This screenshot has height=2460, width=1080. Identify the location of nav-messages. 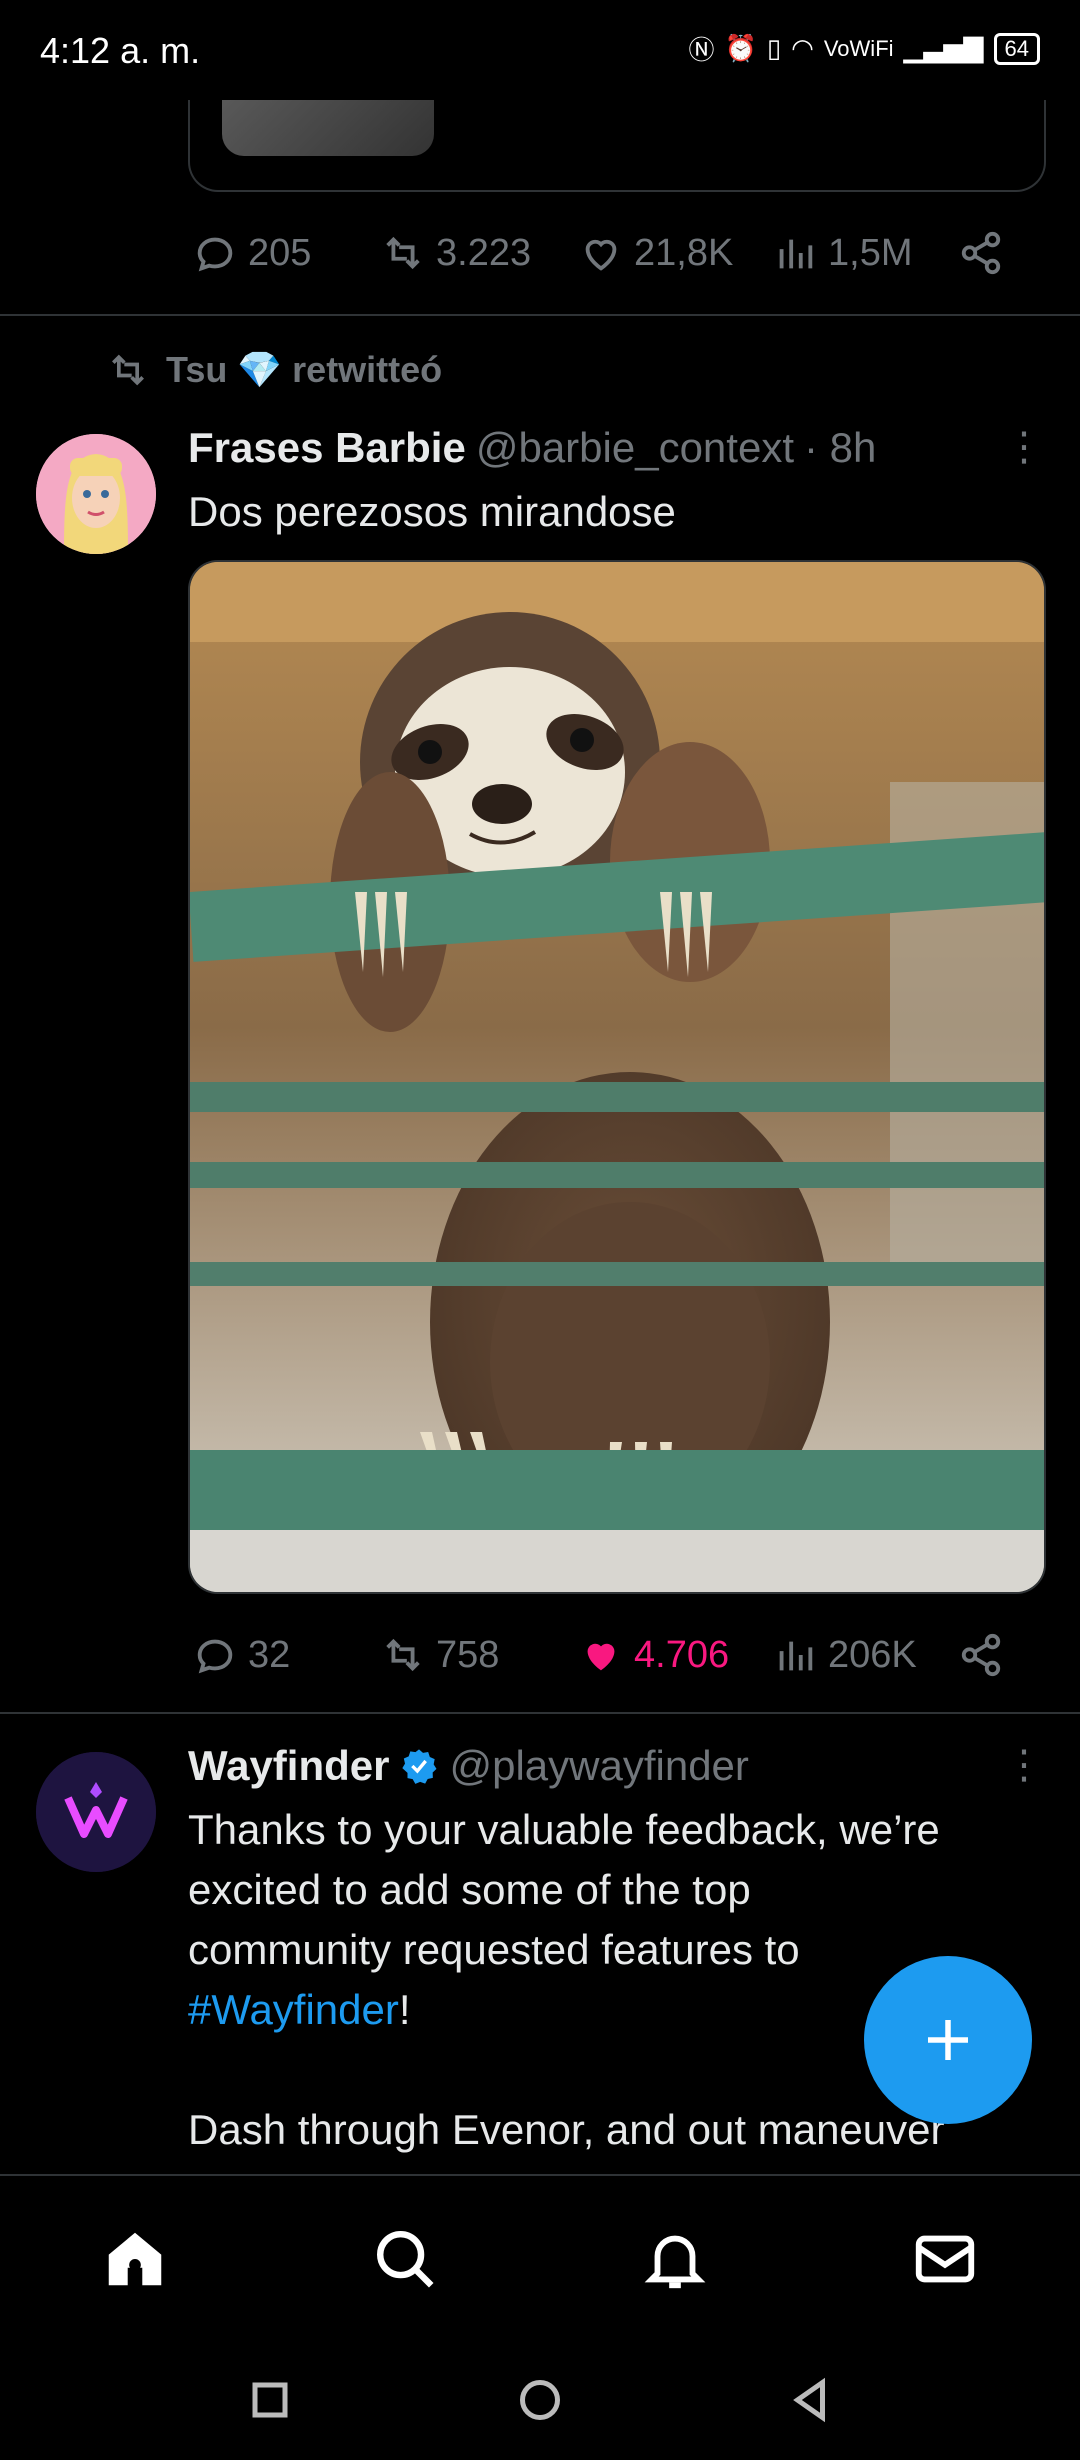
(945, 2259).